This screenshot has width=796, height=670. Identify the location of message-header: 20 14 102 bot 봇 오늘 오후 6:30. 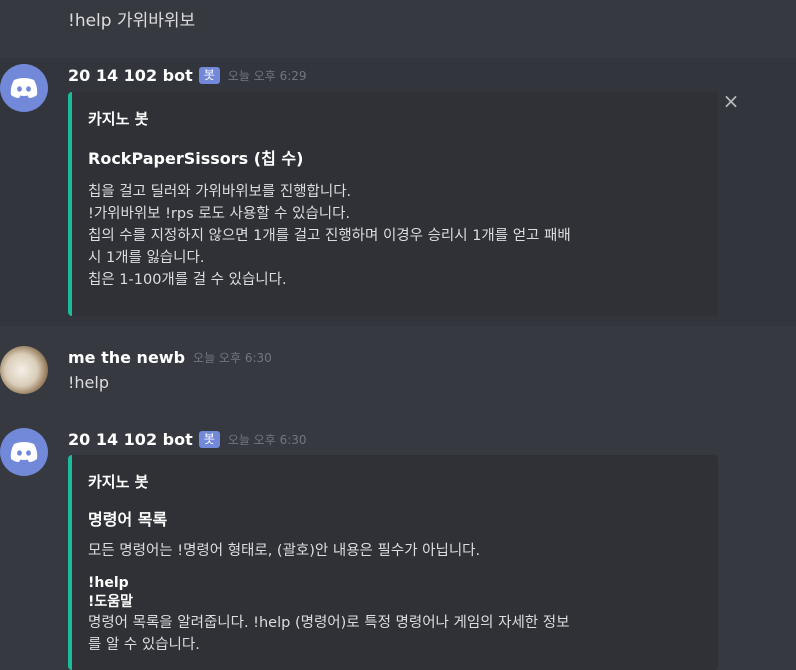
(187, 439).